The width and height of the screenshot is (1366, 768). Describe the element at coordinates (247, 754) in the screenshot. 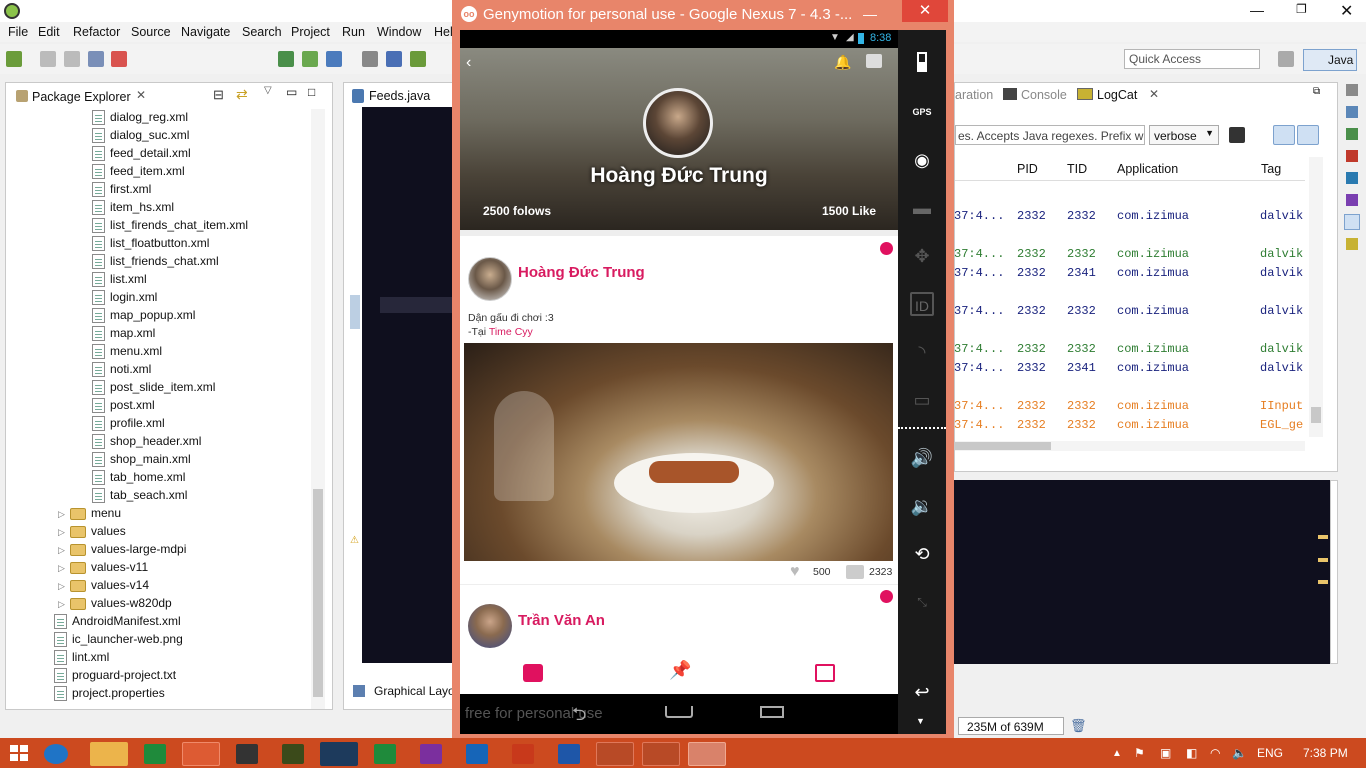

I see `app-icon` at that location.